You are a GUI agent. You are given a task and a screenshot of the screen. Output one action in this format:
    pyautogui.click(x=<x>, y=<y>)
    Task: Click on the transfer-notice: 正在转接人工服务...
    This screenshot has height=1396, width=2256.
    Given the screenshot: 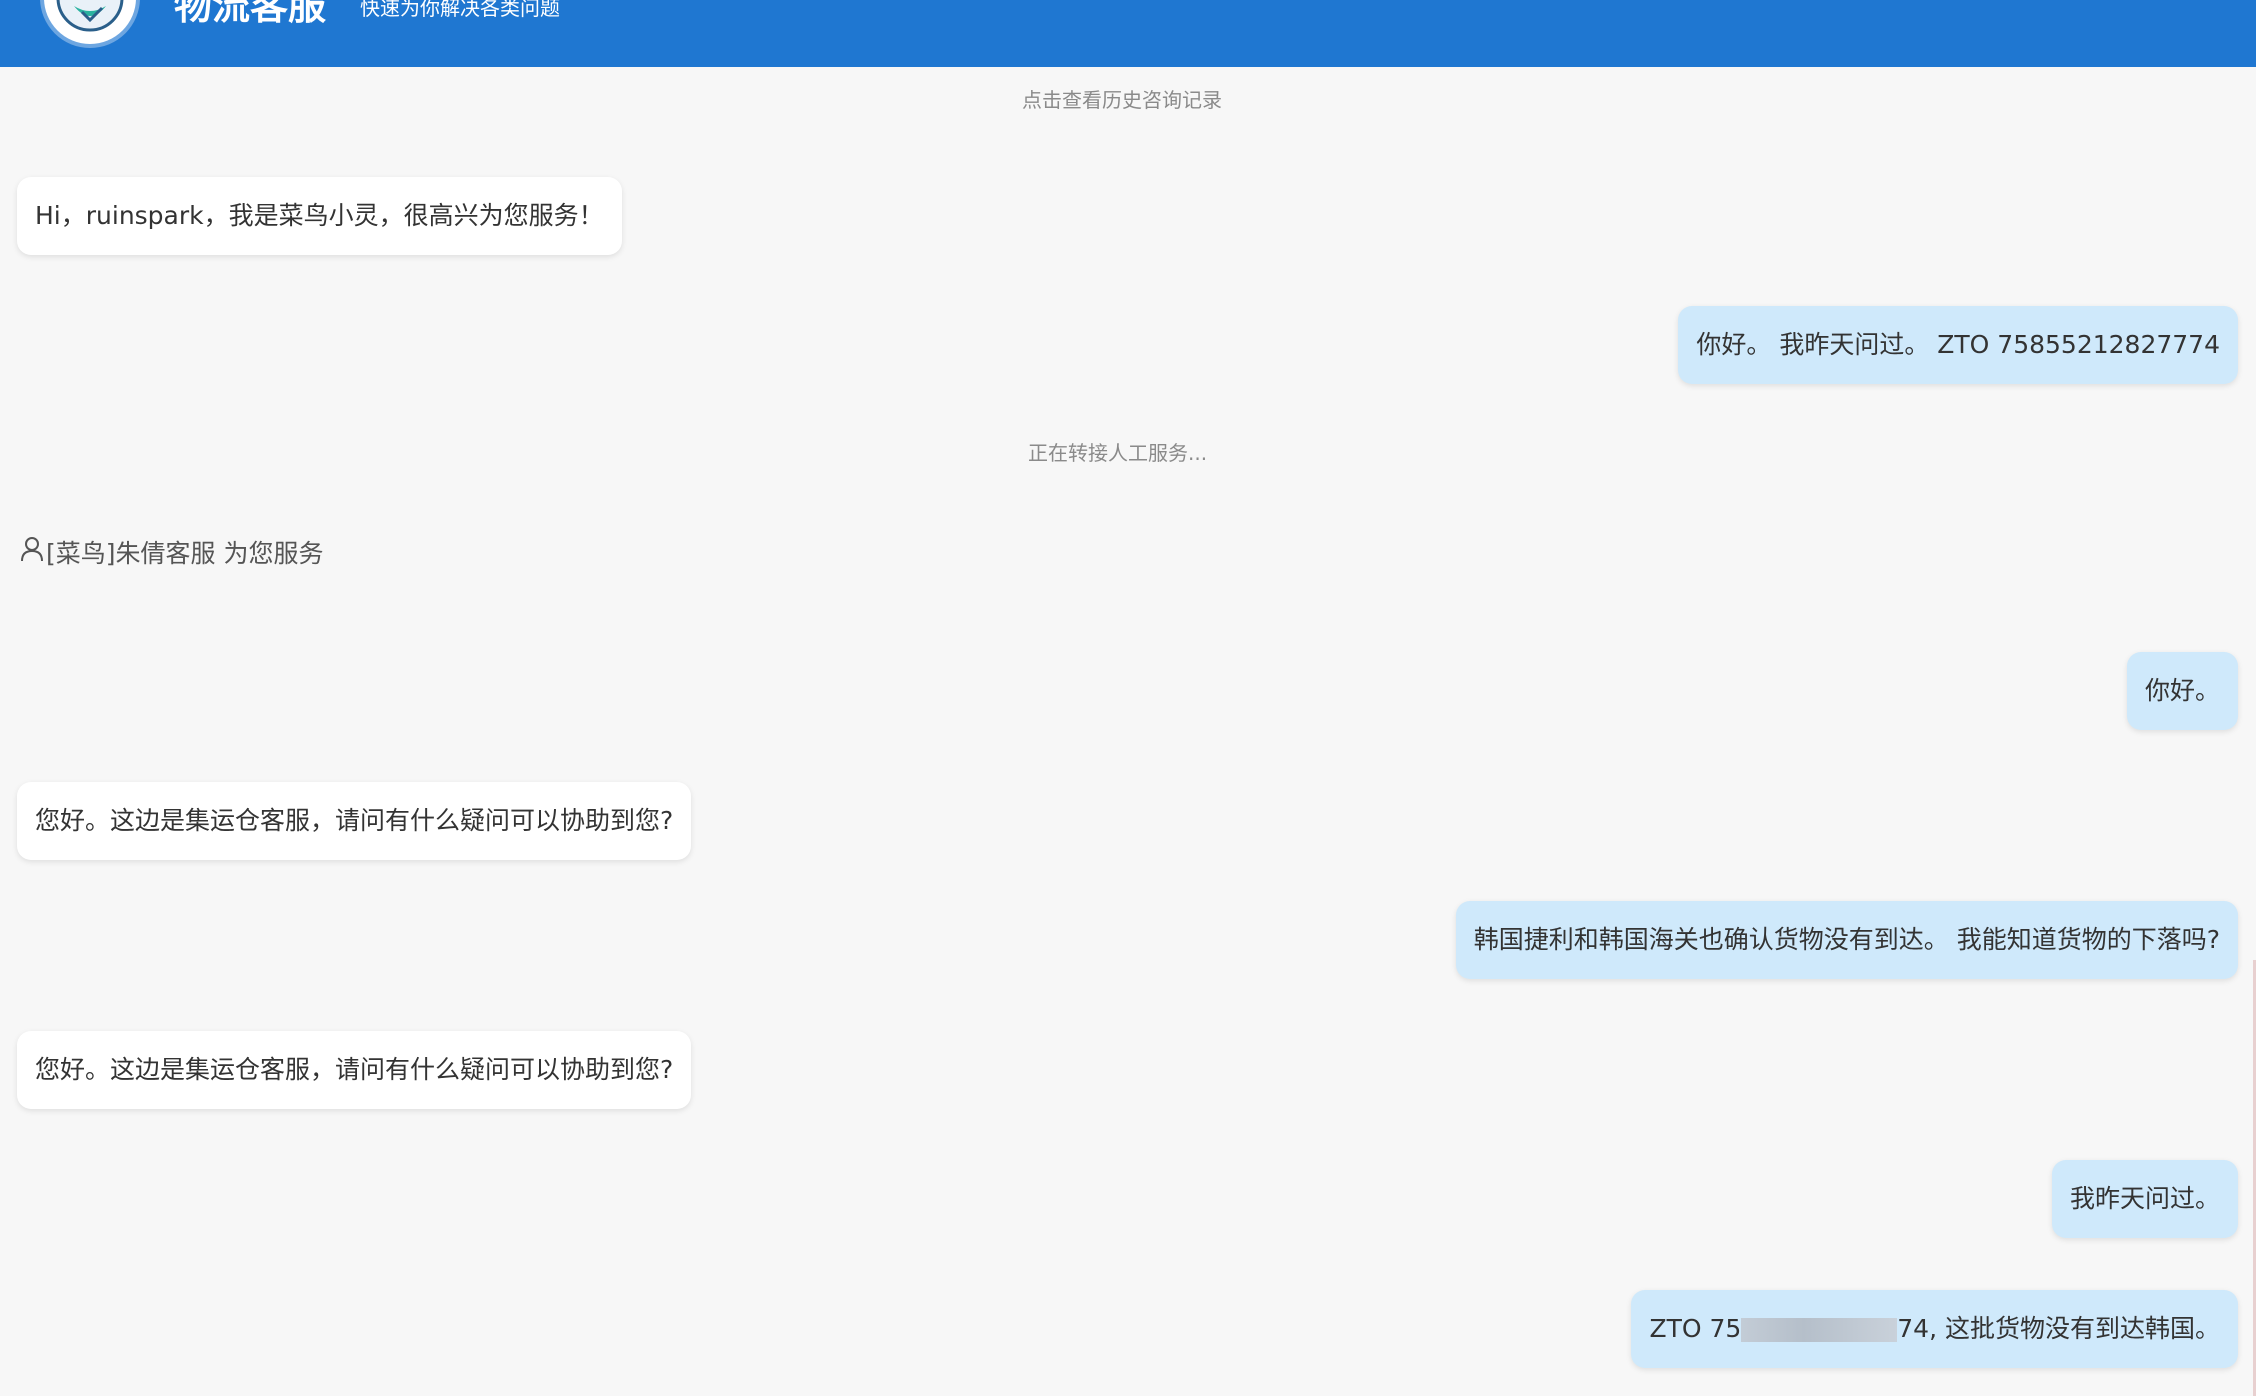 What is the action you would take?
    pyautogui.click(x=1118, y=453)
    